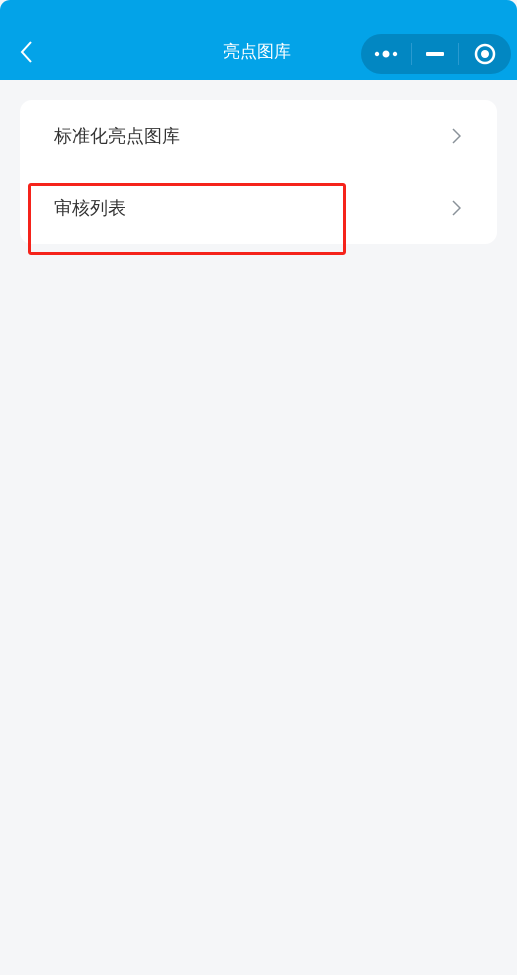 This screenshot has width=517, height=975. Describe the element at coordinates (386, 54) in the screenshot. I see `more-icon` at that location.